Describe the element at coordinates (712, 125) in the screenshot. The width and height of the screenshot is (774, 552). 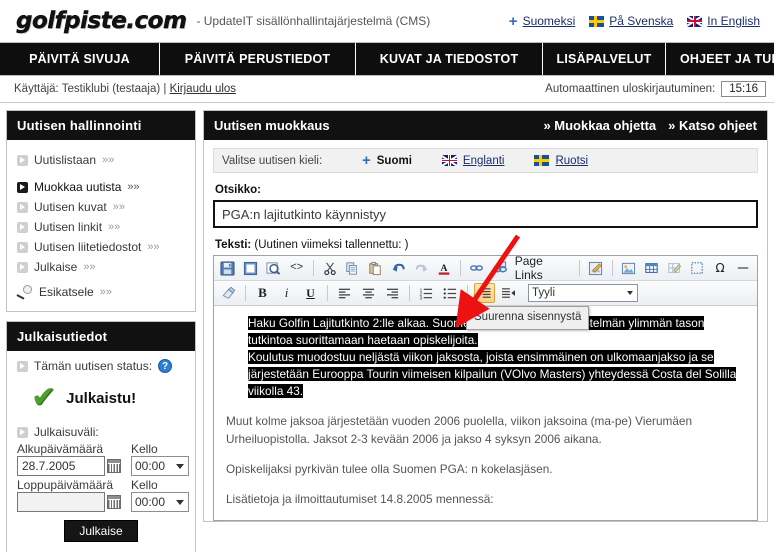
I see `view-help-link: » Katso ohjeet` at that location.